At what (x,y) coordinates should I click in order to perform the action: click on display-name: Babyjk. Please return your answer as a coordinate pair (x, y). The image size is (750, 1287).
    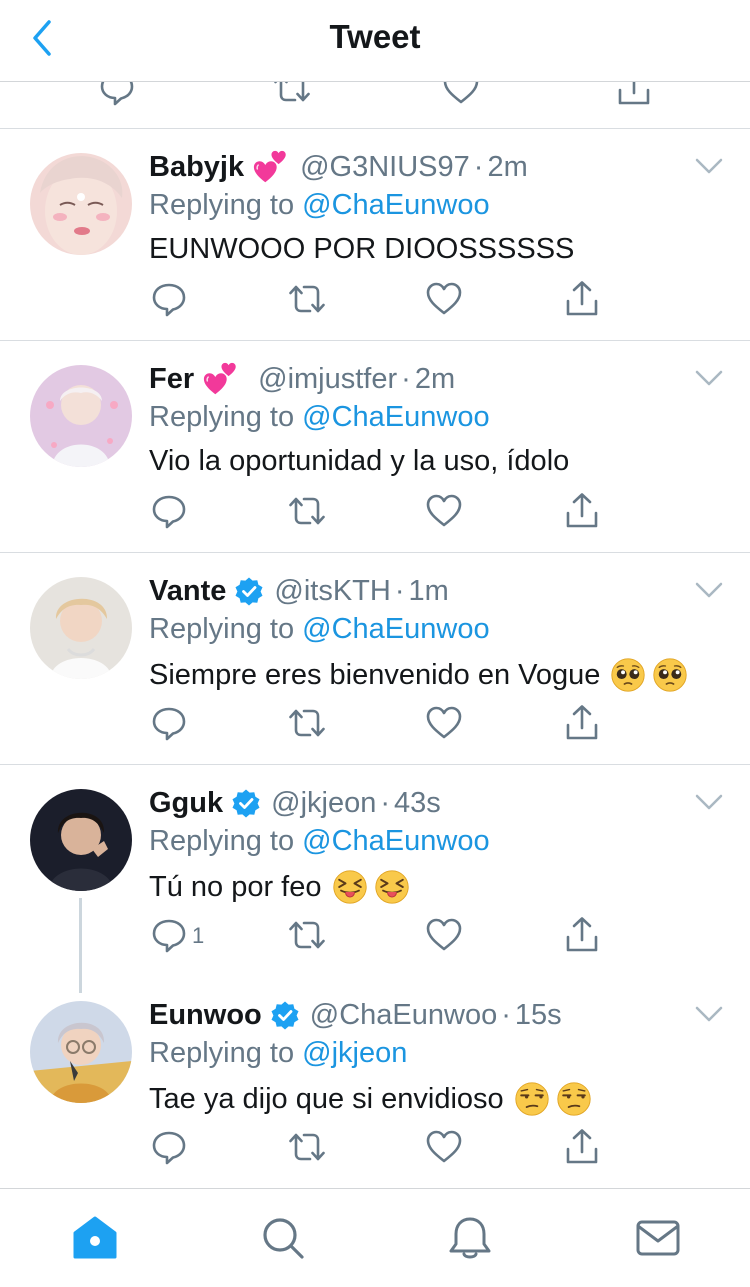
    Looking at the image, I should click on (196, 167).